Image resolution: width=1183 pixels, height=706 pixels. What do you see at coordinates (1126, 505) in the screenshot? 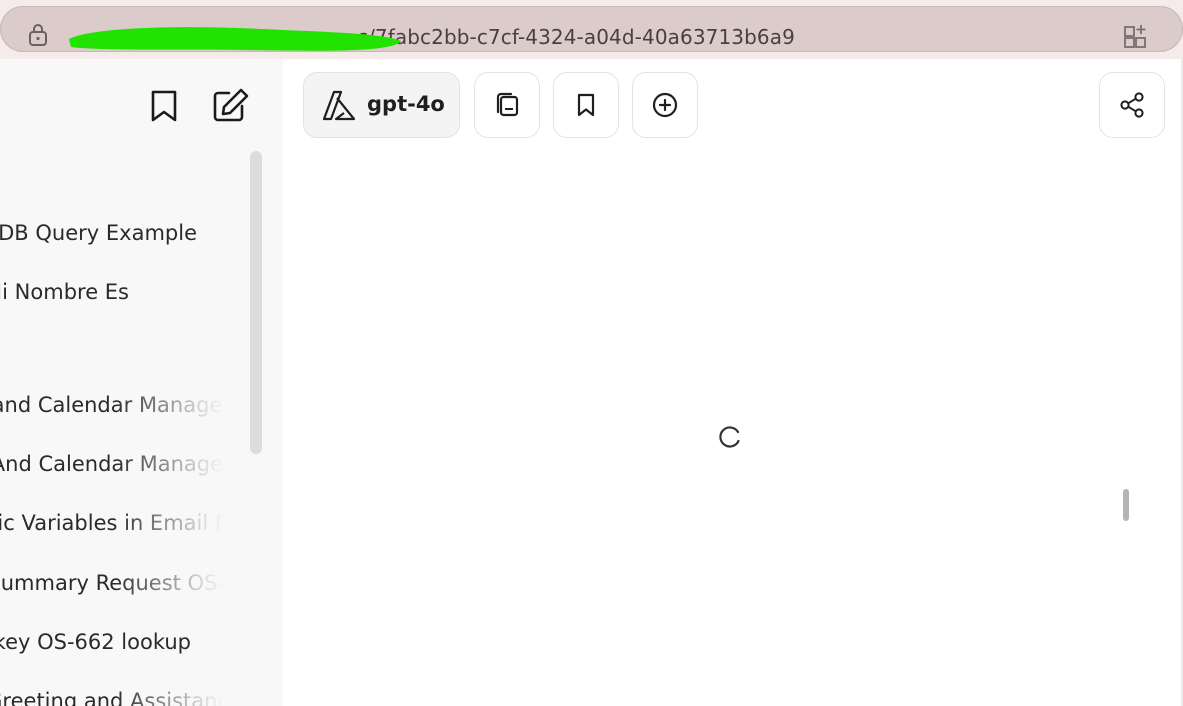
I see `chat-scrollbar` at bounding box center [1126, 505].